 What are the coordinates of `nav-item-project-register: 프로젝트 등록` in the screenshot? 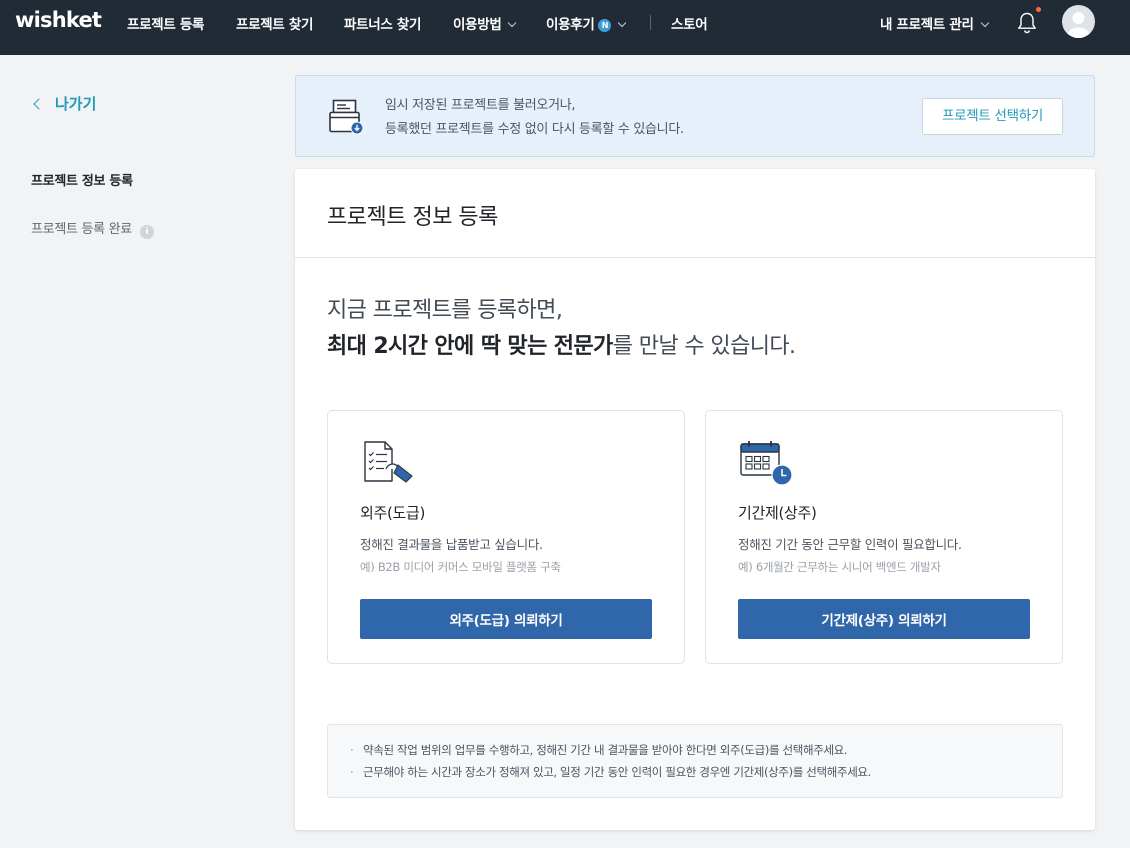 It's located at (165, 25).